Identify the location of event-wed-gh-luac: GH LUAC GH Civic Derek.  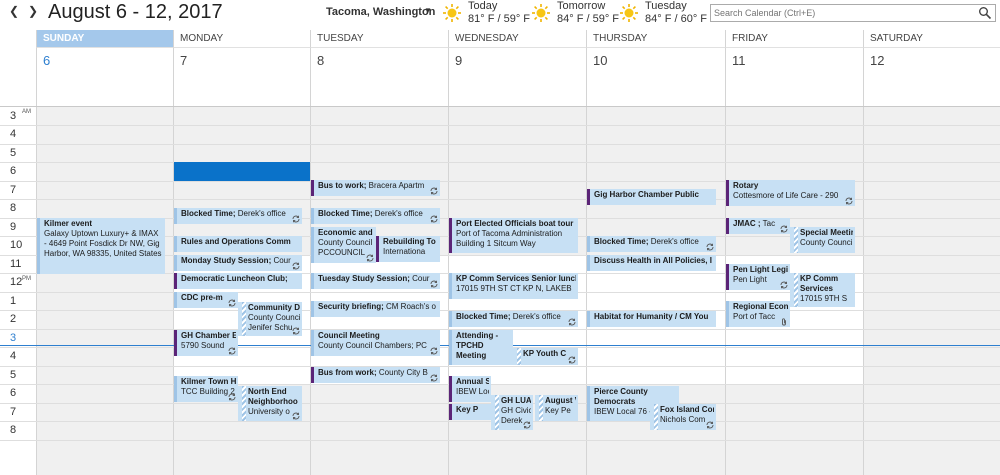
(512, 412).